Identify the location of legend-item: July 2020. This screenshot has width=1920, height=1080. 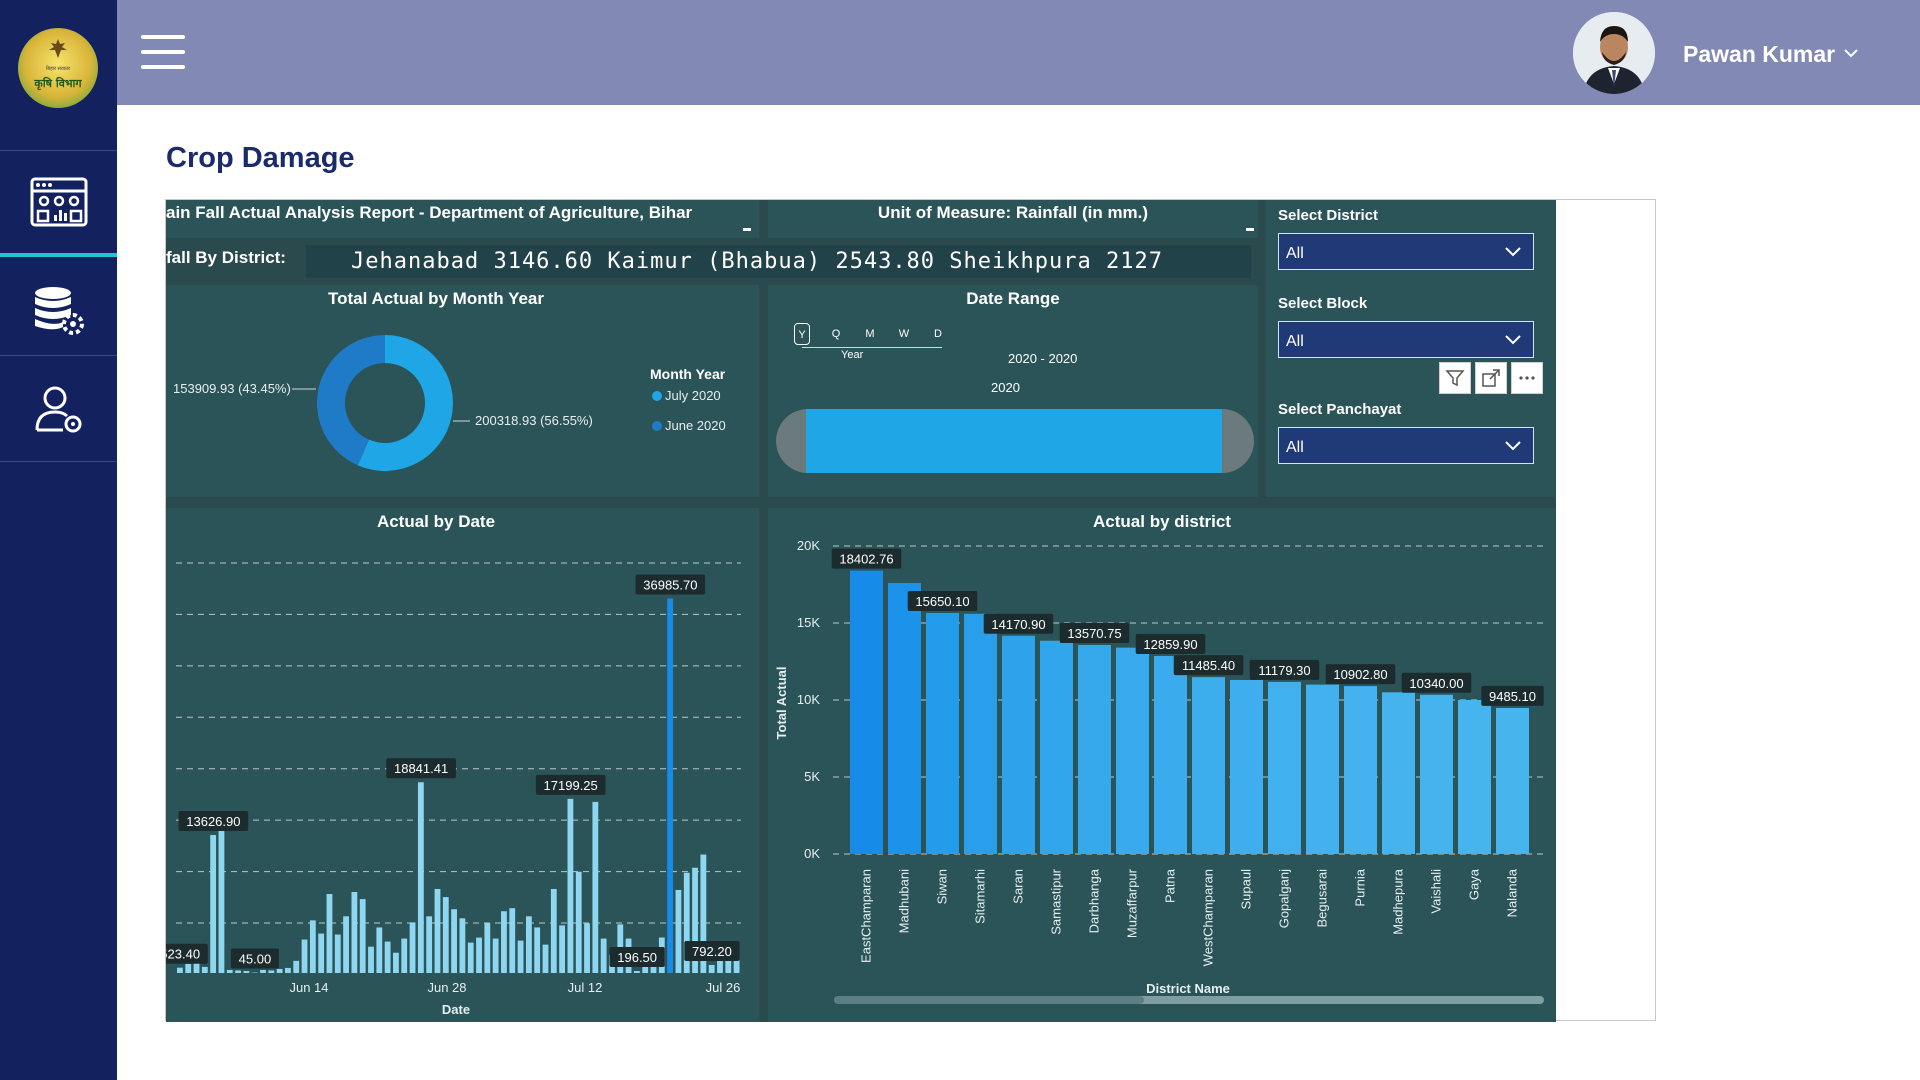
(693, 395).